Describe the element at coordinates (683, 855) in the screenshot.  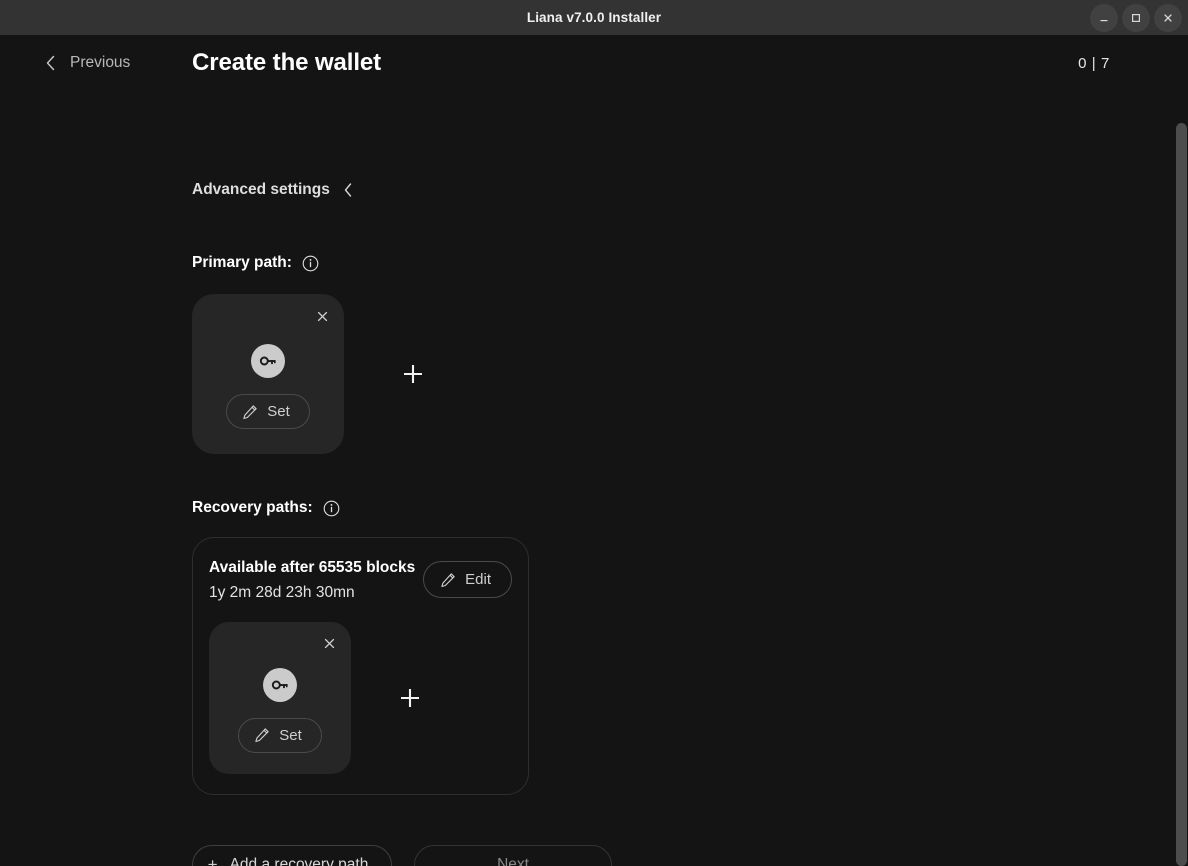
I see `footer-actions: + Add a recovery path Next` at that location.